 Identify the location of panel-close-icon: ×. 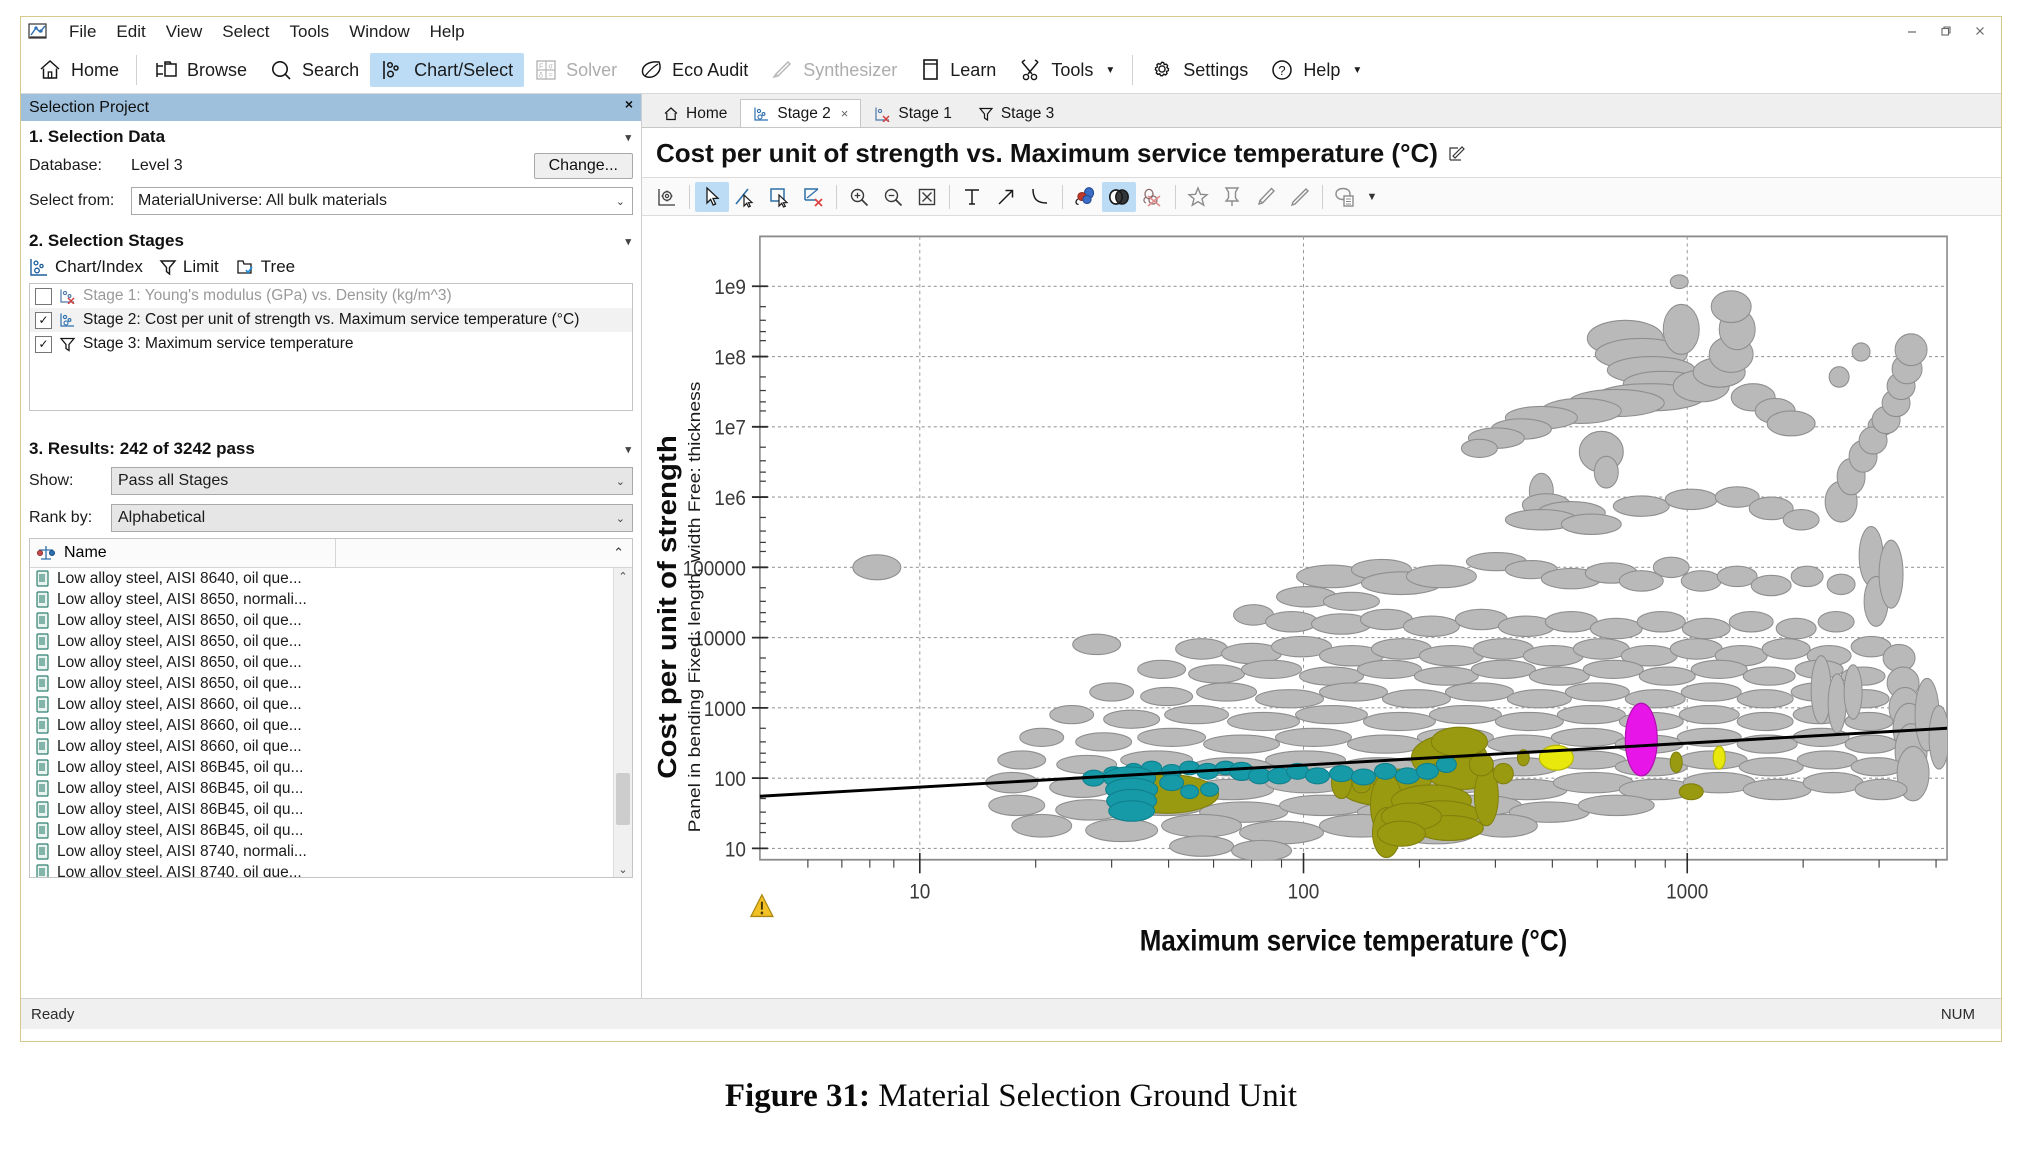
(629, 104).